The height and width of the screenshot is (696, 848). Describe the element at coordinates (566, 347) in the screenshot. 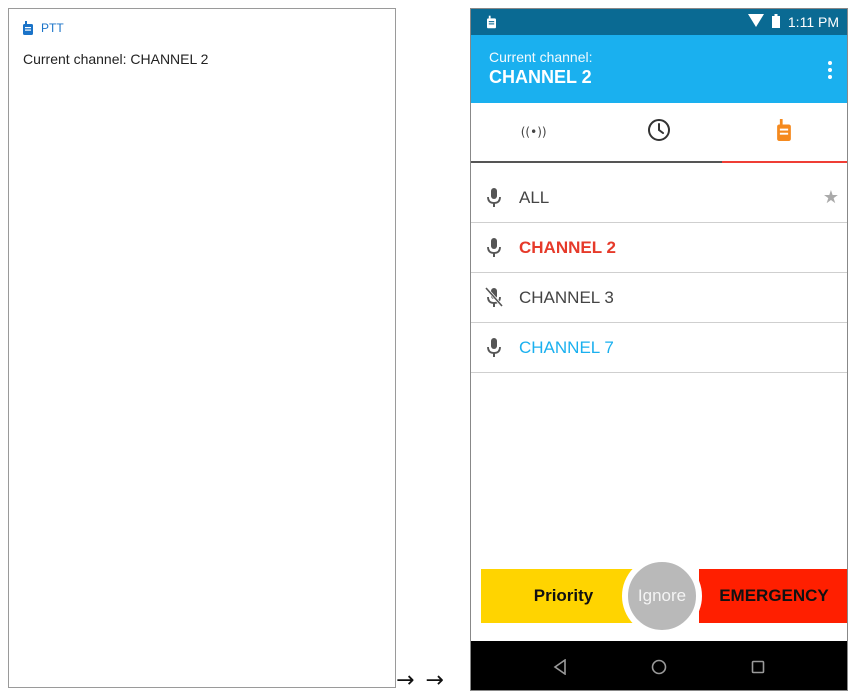

I see `channel-name: CHANNEL 7` at that location.